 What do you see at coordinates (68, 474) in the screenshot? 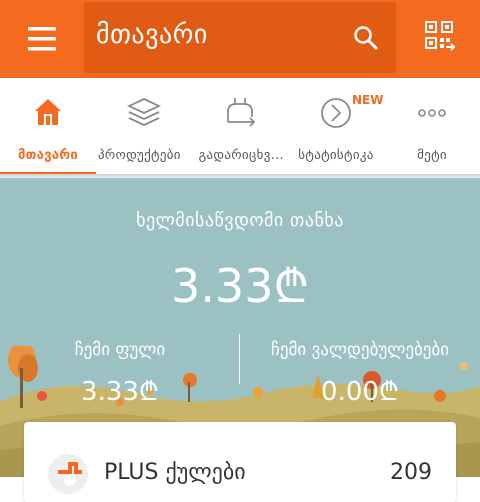
I see `plus-logo-icon` at bounding box center [68, 474].